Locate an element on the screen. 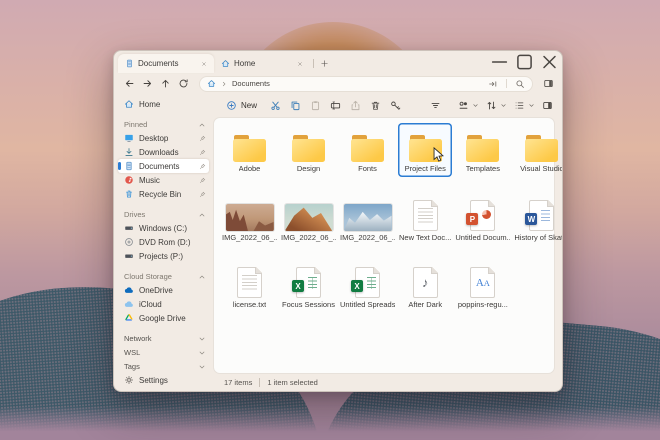  sidebar-item-downloads: Downloads is located at coordinates (163, 152).